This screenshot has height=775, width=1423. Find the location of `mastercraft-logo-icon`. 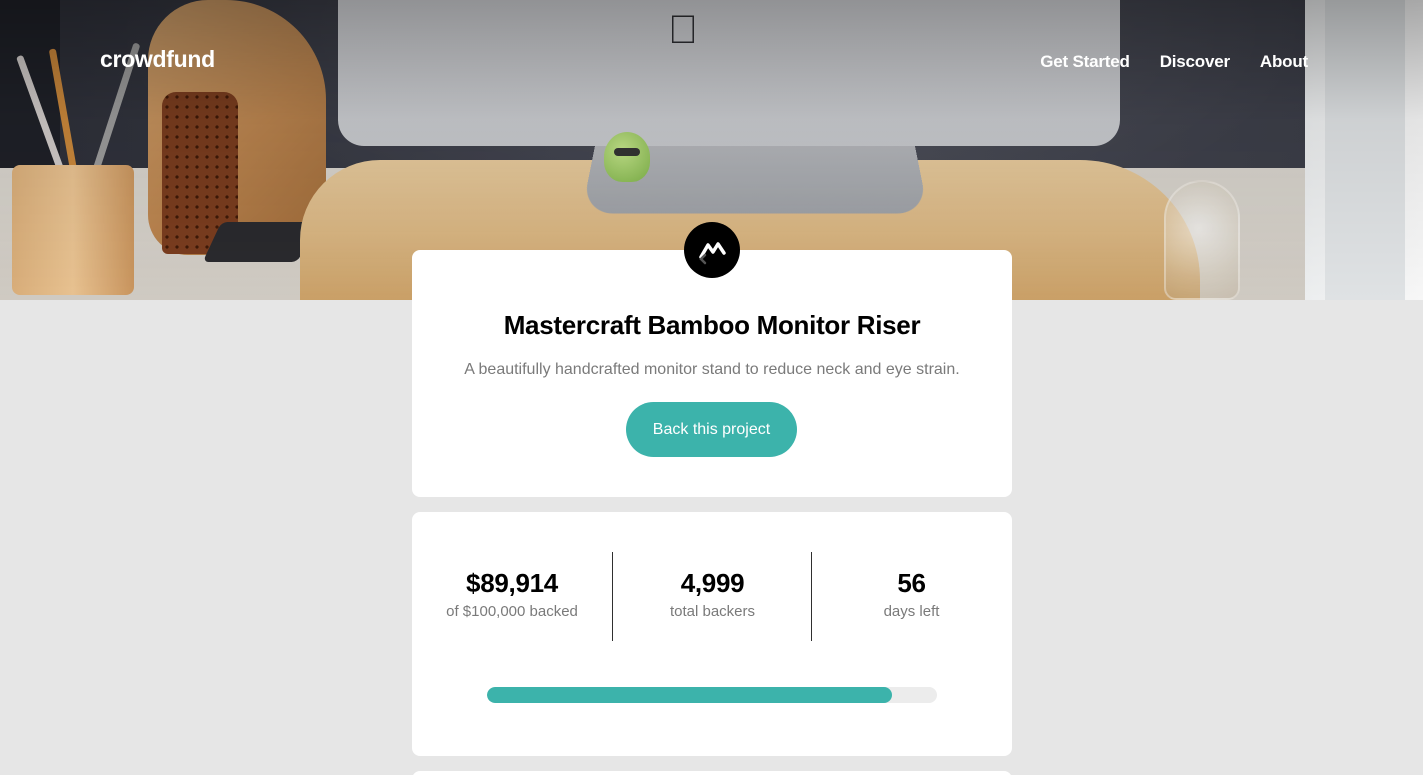

mastercraft-logo-icon is located at coordinates (712, 250).